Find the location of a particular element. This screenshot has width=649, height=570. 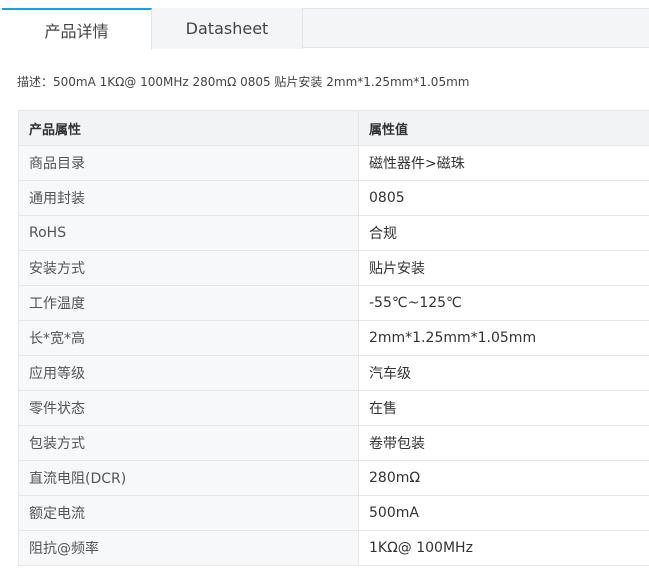

attribute-name-cell: 安装方式 is located at coordinates (188, 268).